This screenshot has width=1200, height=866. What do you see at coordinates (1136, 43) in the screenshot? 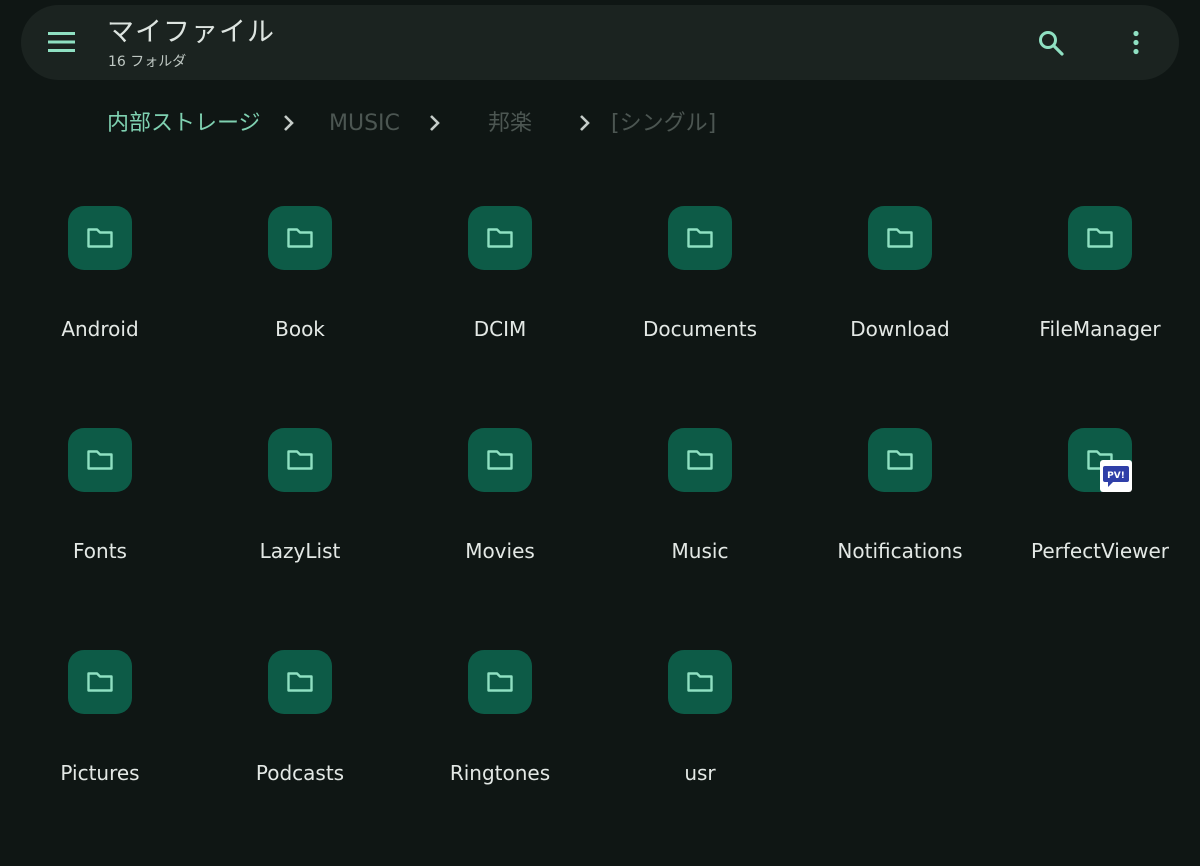
I see `more-vertical-icon` at bounding box center [1136, 43].